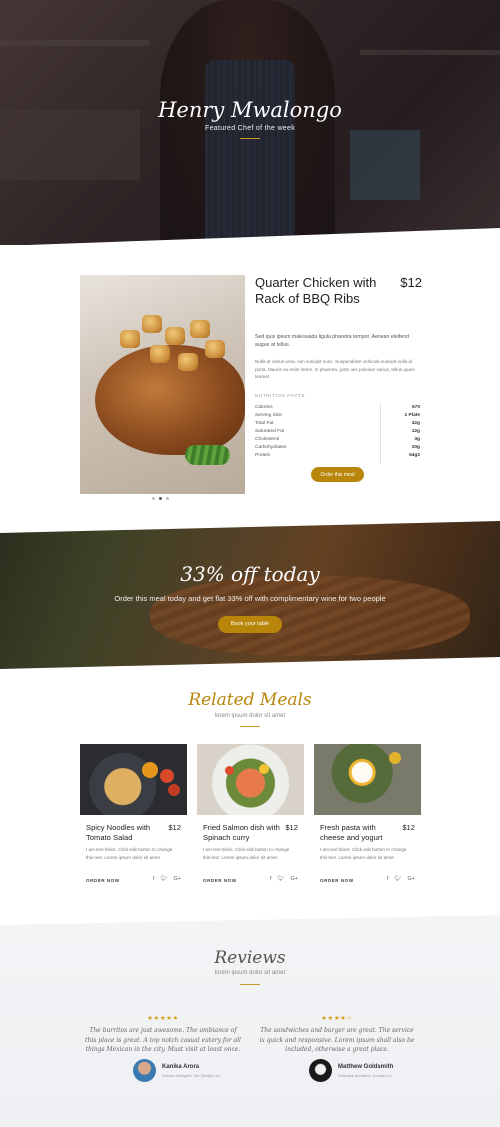 The width and height of the screenshot is (500, 1127). Describe the element at coordinates (417, 439) in the screenshot. I see `nutrition-value: 3g` at that location.